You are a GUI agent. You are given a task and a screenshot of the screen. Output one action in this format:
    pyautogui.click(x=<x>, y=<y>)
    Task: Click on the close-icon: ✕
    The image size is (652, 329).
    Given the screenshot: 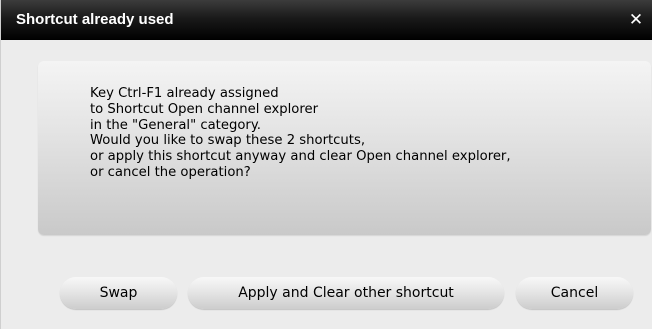 What is the action you would take?
    pyautogui.click(x=636, y=20)
    